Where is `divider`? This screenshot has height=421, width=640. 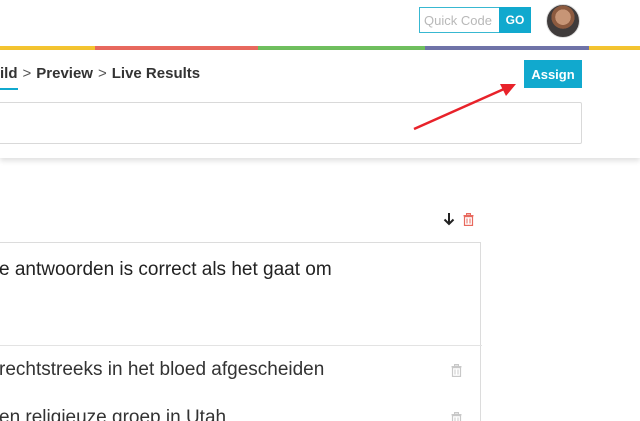 divider is located at coordinates (241, 345).